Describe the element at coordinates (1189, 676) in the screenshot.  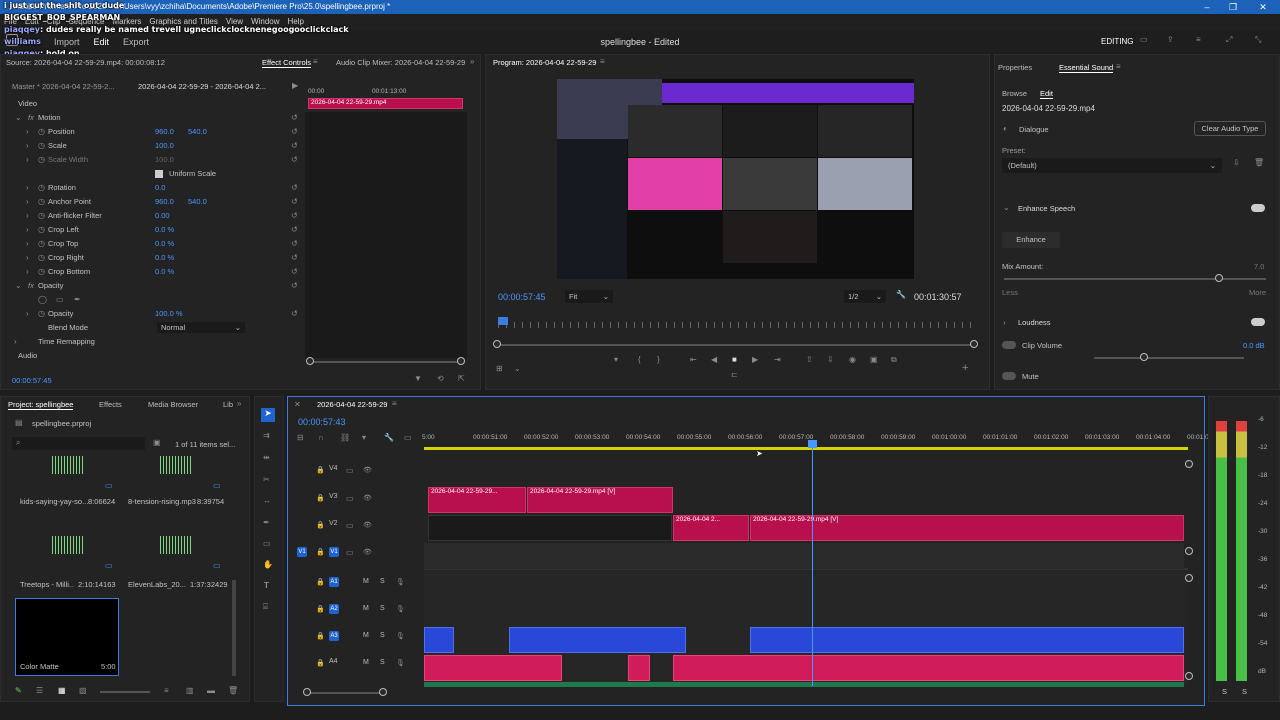
I see `timeline-vscroll-handle` at that location.